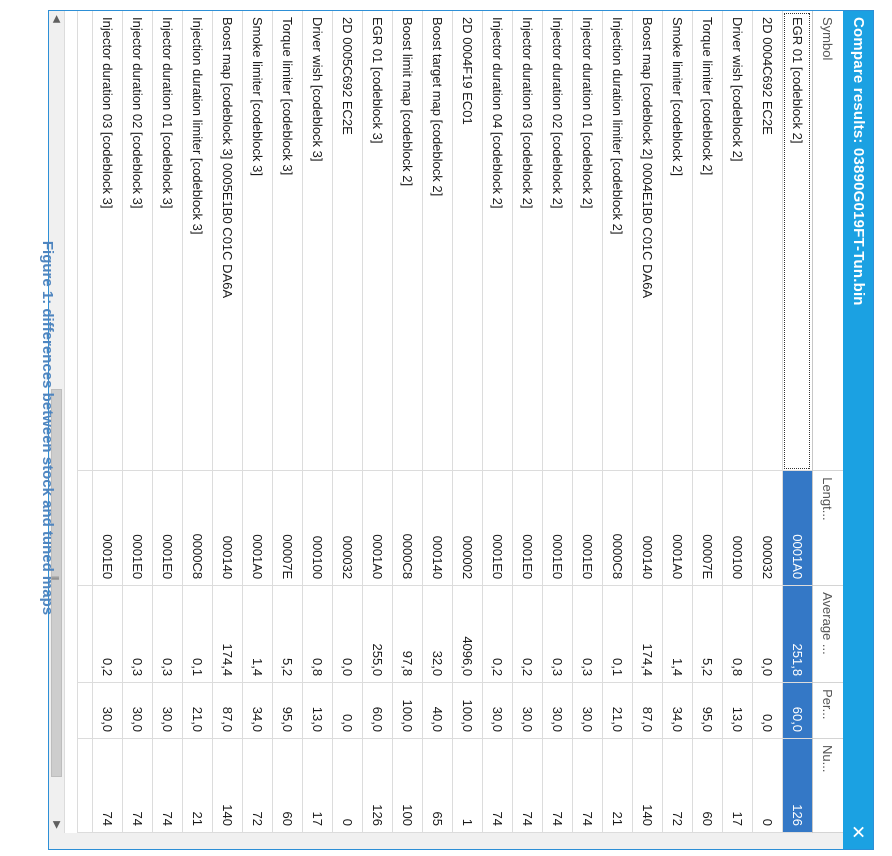 This screenshot has height=856, width=892. I want to click on average-cell: 251,8, so click(797, 634).